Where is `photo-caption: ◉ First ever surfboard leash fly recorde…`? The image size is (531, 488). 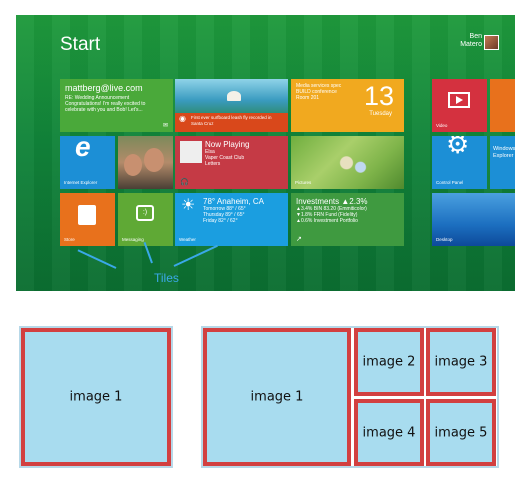 photo-caption: ◉ First ever surfboard leash fly recorde… is located at coordinates (231, 122).